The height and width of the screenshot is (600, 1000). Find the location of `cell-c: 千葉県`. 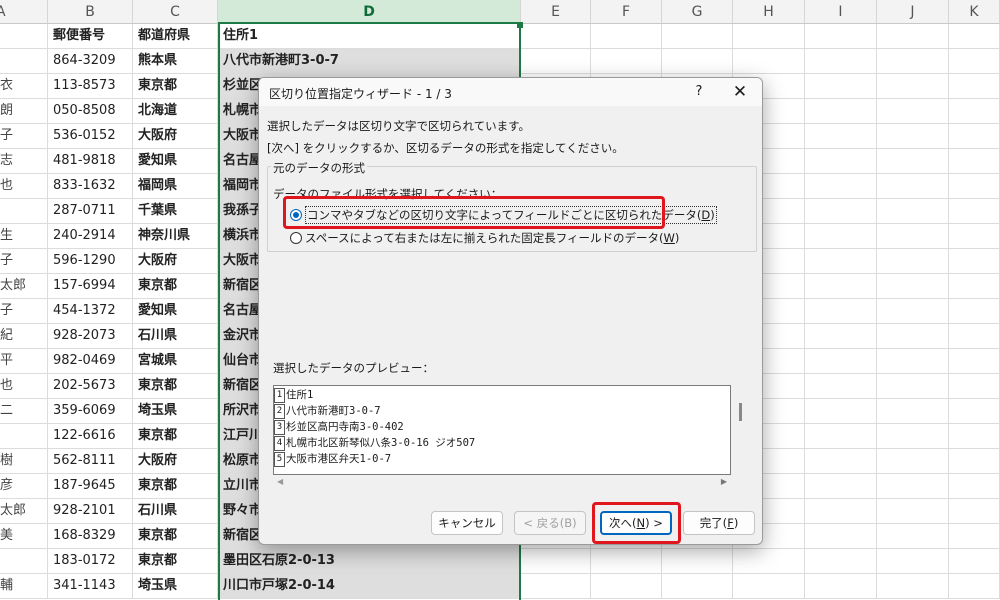

cell-c: 千葉県 is located at coordinates (175, 211).